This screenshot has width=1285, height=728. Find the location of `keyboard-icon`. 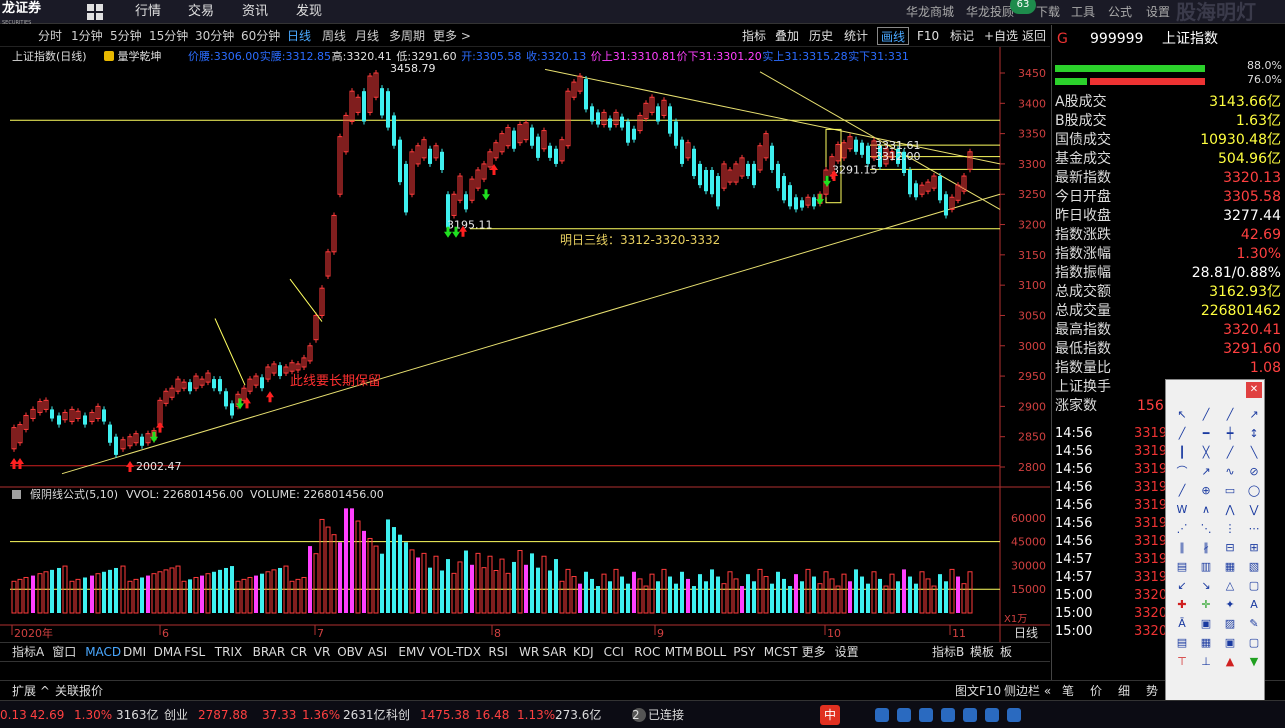

keyboard-icon is located at coordinates (948, 715).